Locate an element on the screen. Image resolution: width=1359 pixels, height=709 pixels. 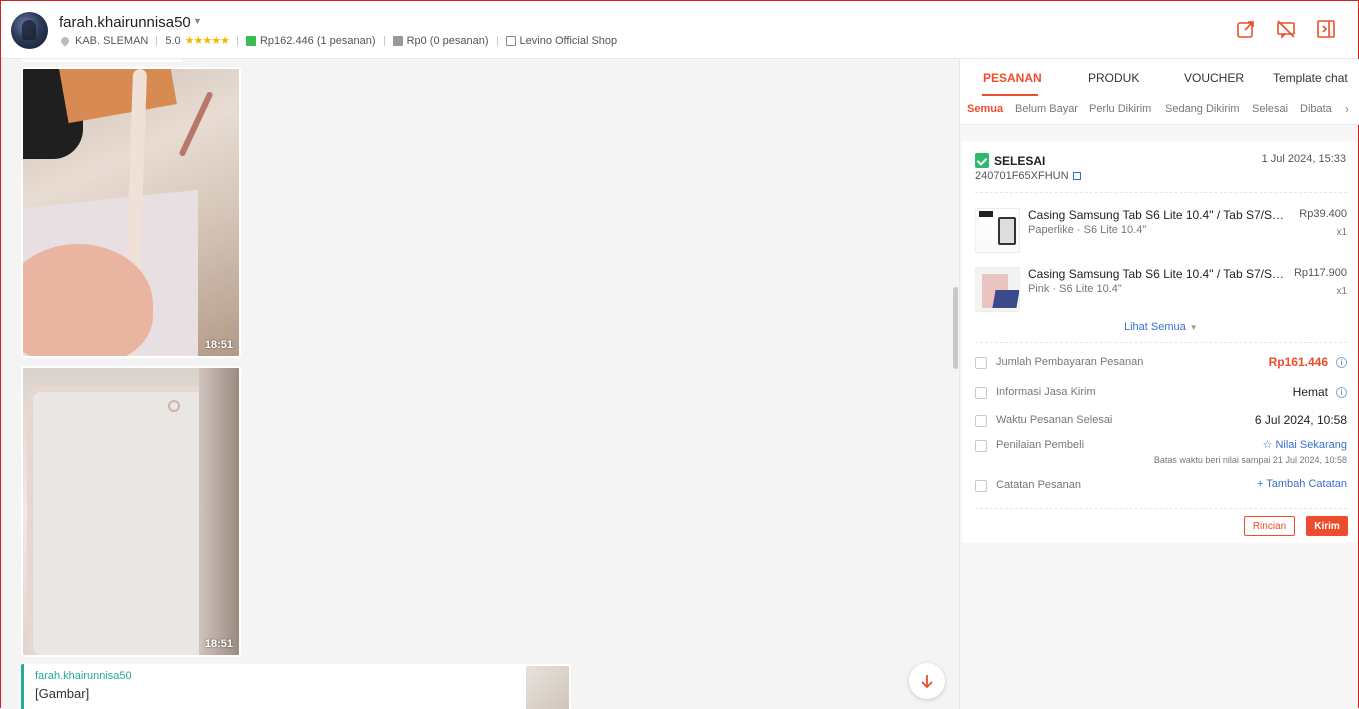
product-price: Rp117.900 is located at coordinates (1320, 273).